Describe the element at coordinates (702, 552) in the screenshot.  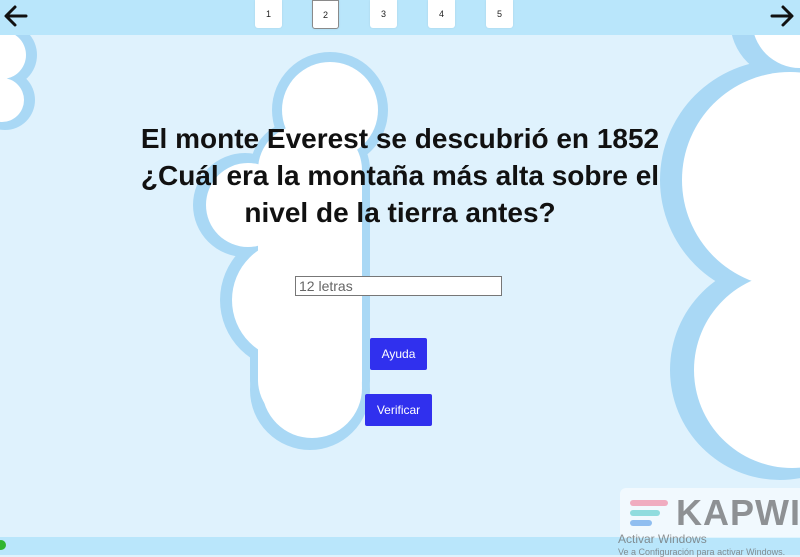
I see `watermark-subtitle: Ve a Configuración para activar Windows.` at that location.